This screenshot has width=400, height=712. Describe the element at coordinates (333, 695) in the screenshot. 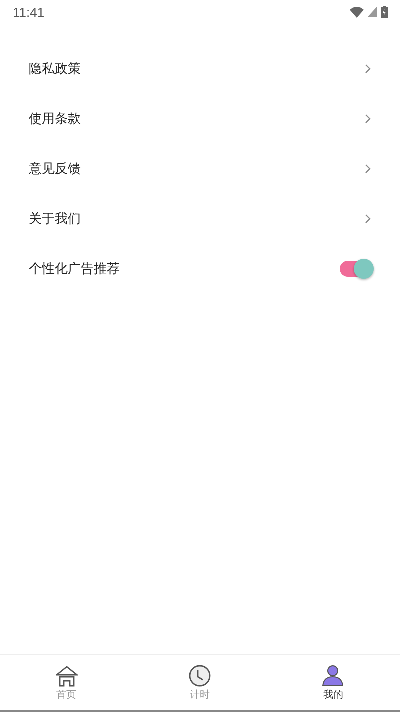

I see `tab-label: 我的` at that location.